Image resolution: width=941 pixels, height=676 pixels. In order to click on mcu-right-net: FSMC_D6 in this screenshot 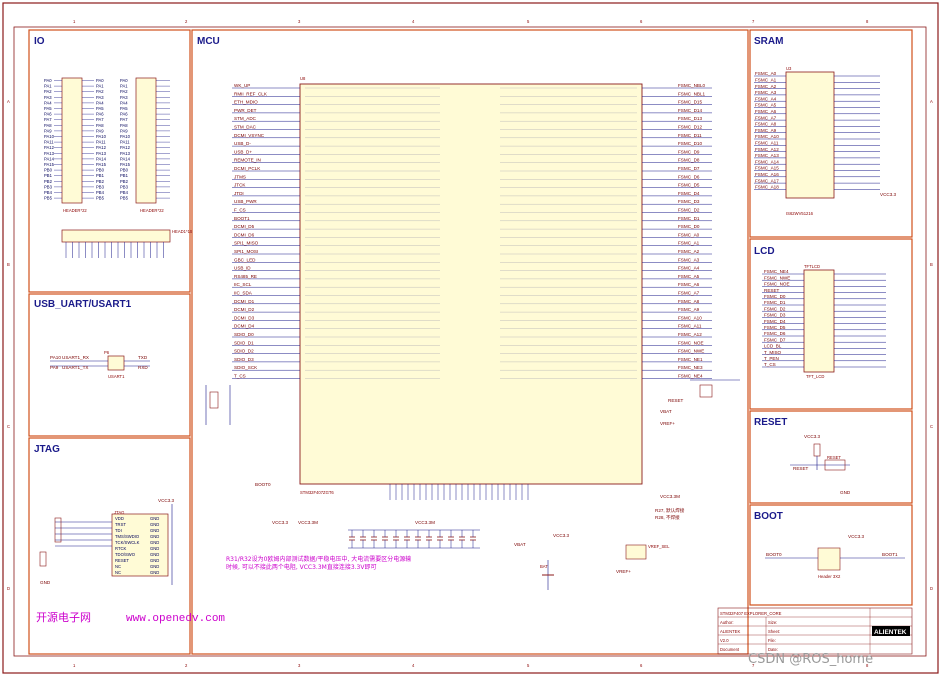, I will do `click(689, 176)`.